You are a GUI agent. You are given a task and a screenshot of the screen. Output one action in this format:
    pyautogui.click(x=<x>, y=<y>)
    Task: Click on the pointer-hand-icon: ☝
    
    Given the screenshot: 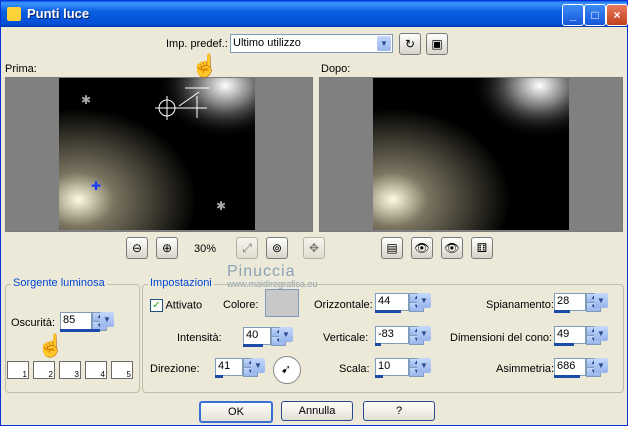 What is the action you would take?
    pyautogui.click(x=205, y=65)
    